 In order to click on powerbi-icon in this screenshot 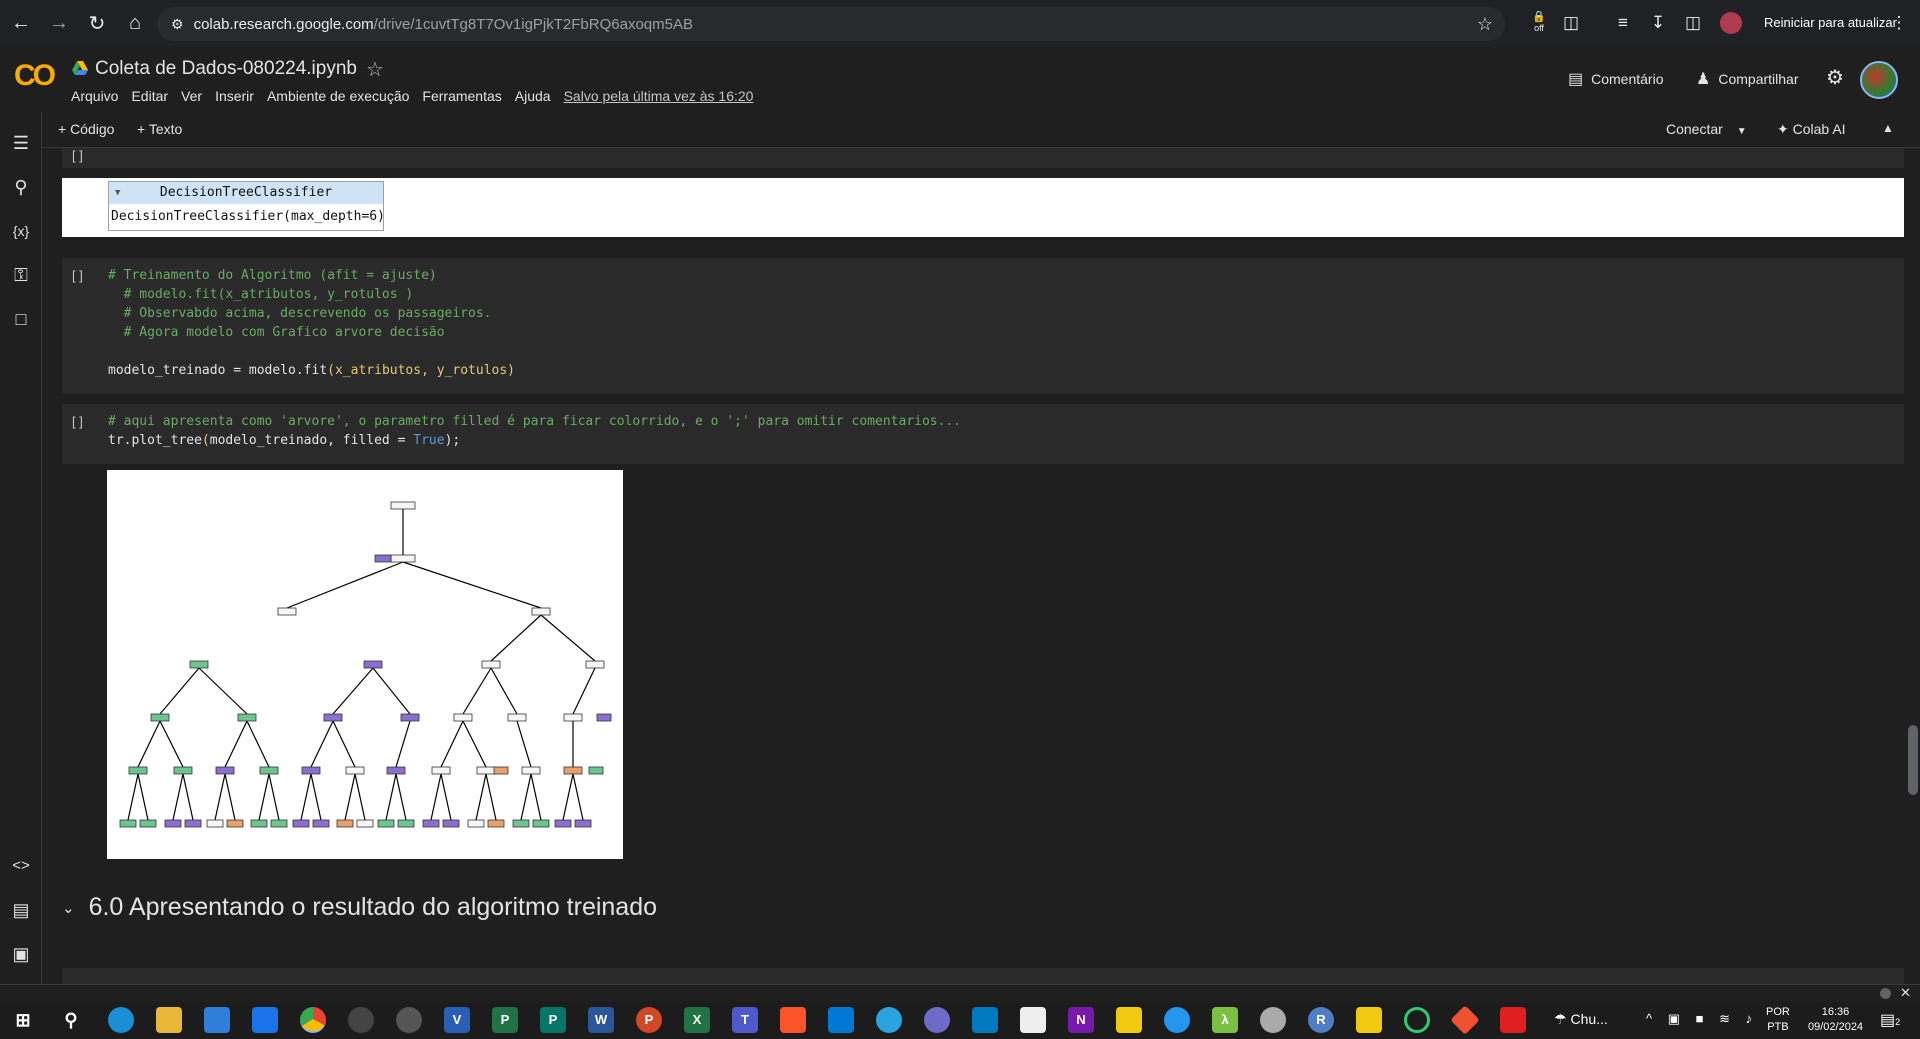, I will do `click(1369, 1020)`.